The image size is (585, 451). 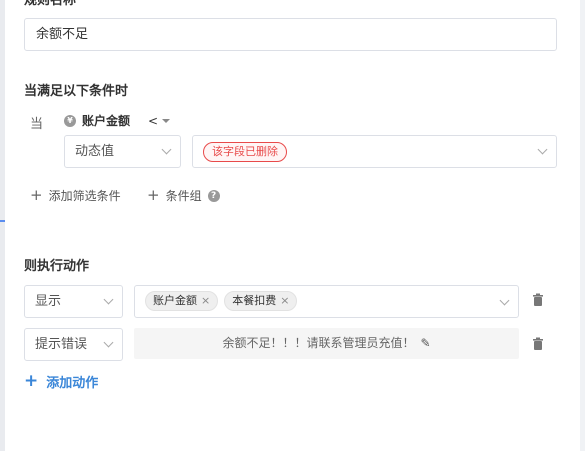 I want to click on action-type-select-1: 显示, so click(x=73, y=301).